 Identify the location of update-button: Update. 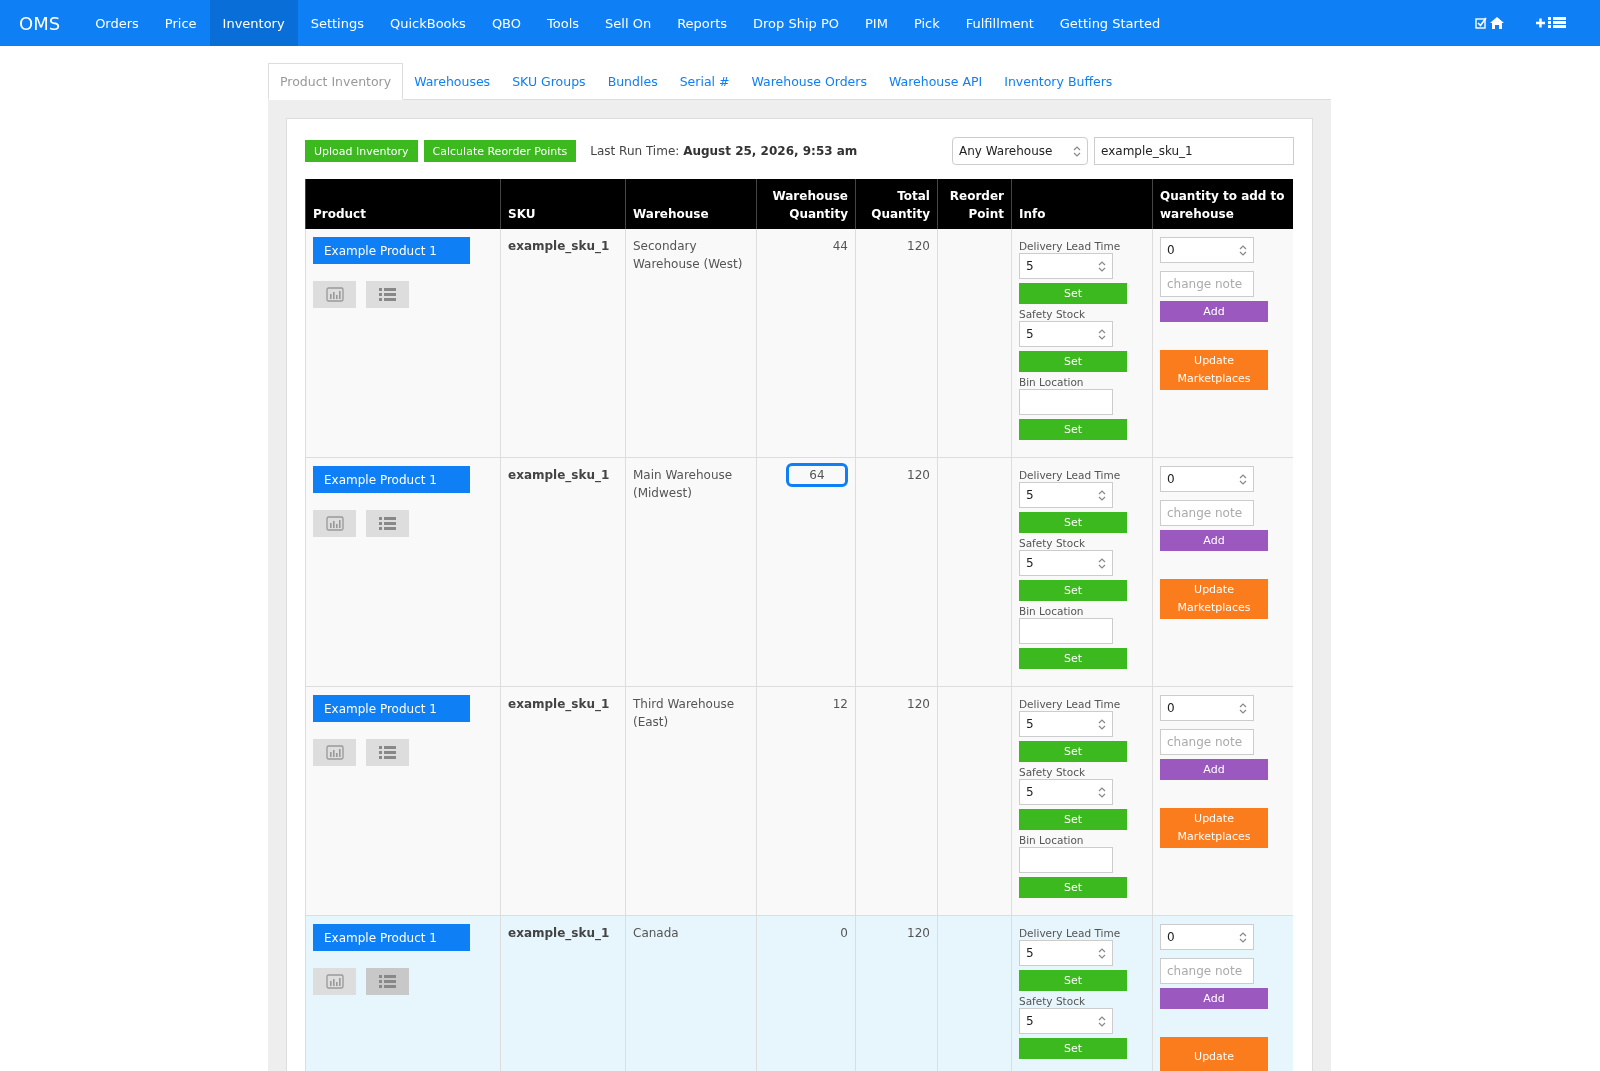
(1214, 1054).